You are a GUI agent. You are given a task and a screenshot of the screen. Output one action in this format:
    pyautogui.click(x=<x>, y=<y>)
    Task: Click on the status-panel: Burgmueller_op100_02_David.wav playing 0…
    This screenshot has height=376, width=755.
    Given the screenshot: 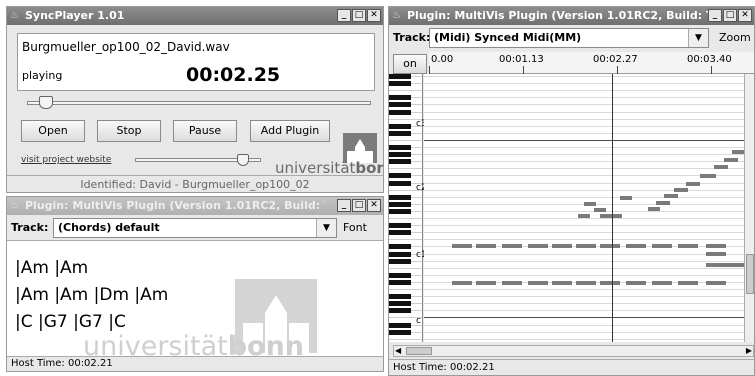 What is the action you would take?
    pyautogui.click(x=196, y=62)
    